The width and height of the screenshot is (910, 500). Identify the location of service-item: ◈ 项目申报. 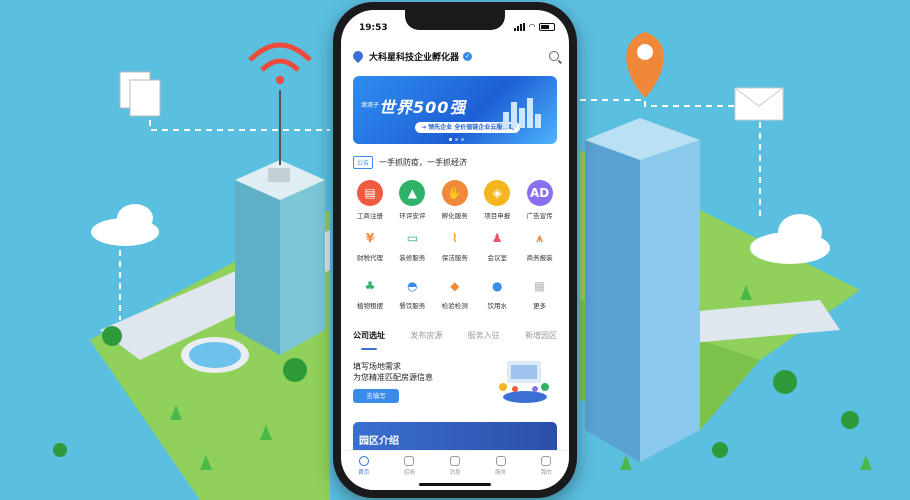
(497, 200).